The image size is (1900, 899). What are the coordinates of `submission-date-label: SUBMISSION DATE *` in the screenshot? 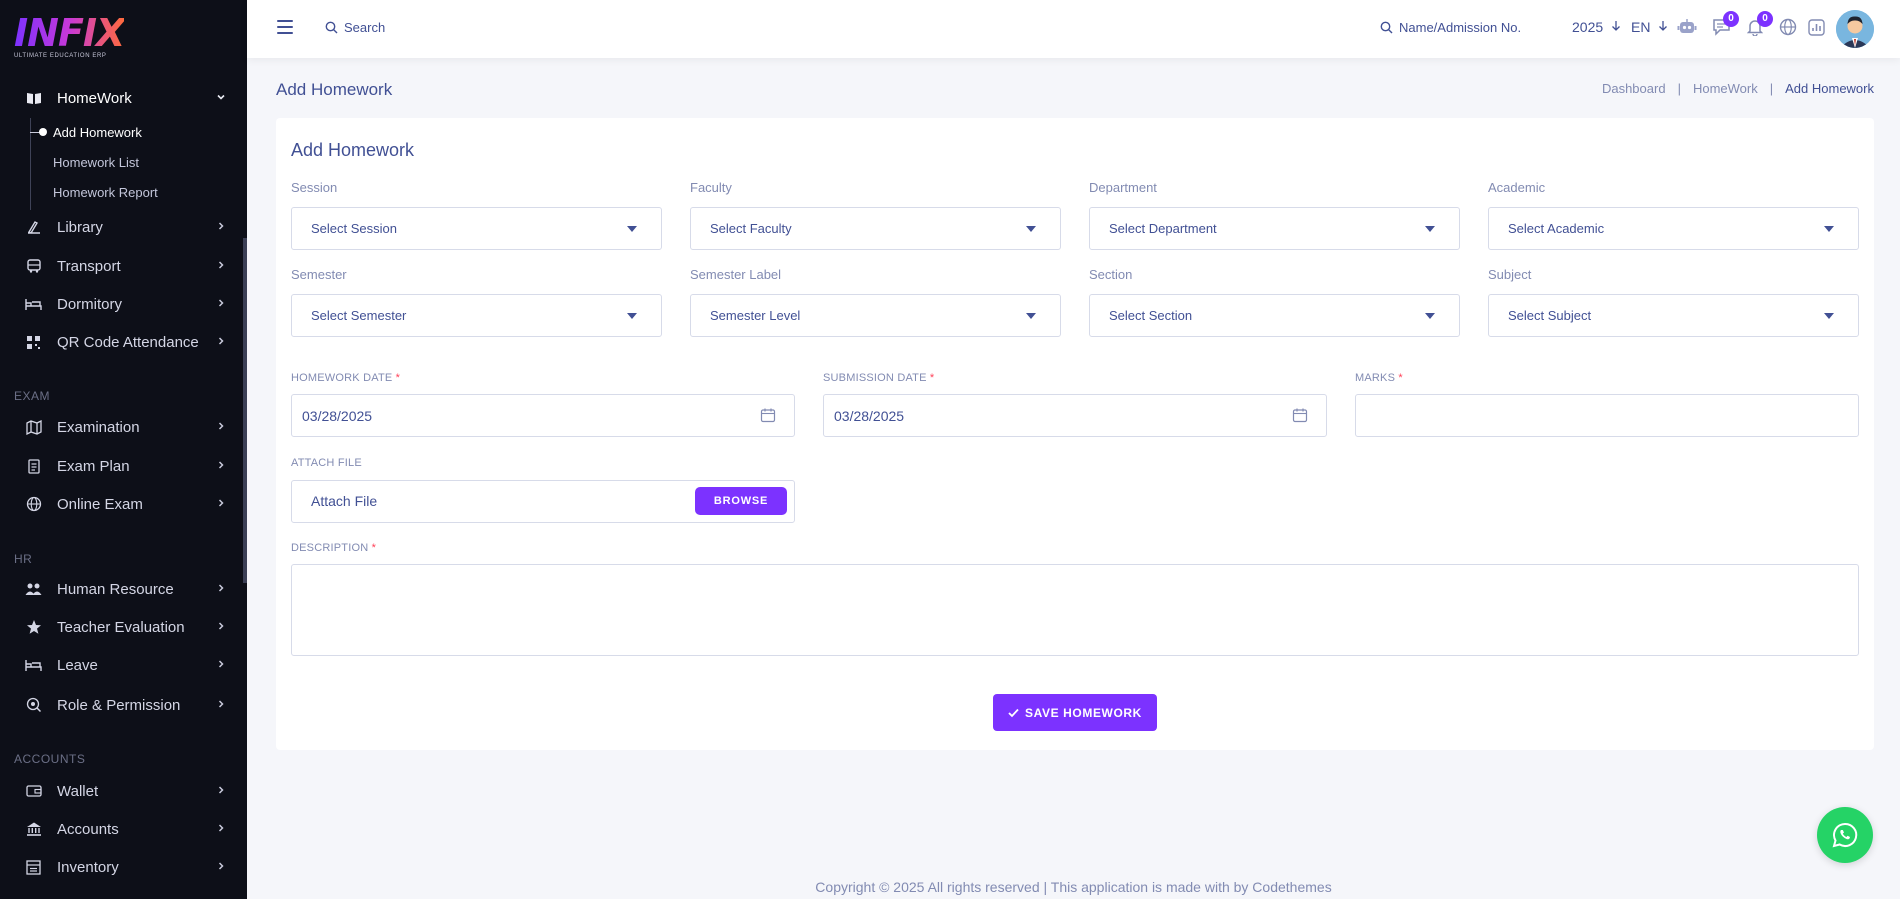 It's located at (878, 378).